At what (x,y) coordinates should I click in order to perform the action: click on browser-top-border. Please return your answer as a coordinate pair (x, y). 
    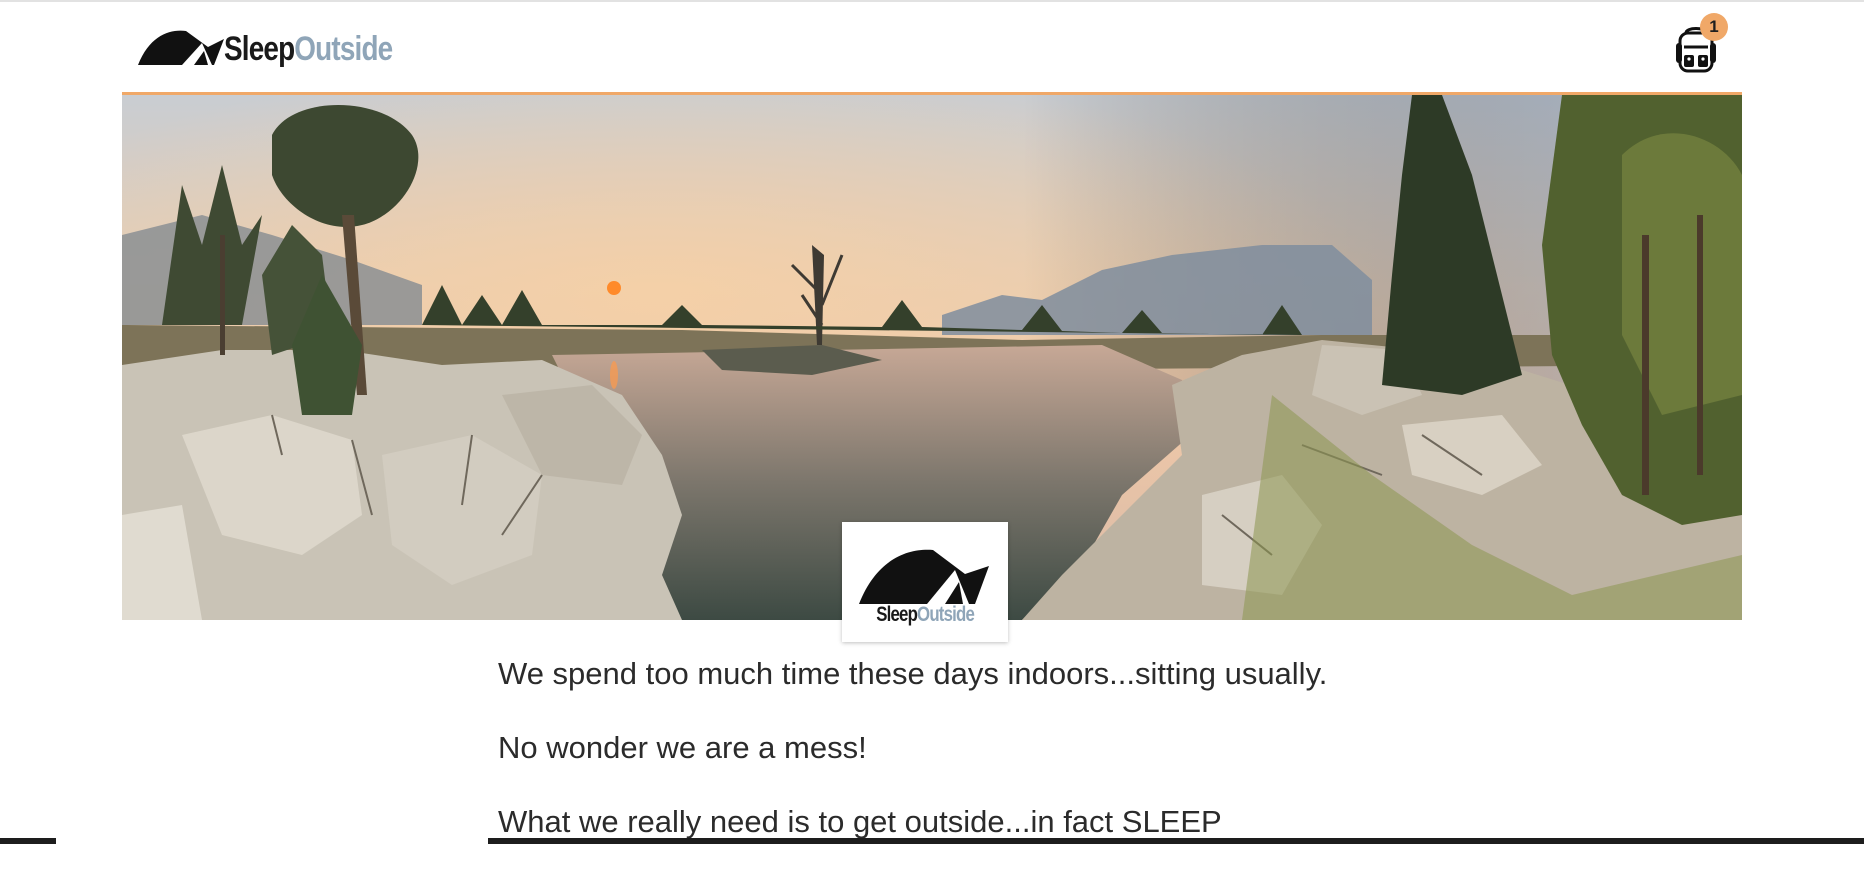
    Looking at the image, I should click on (932, 1).